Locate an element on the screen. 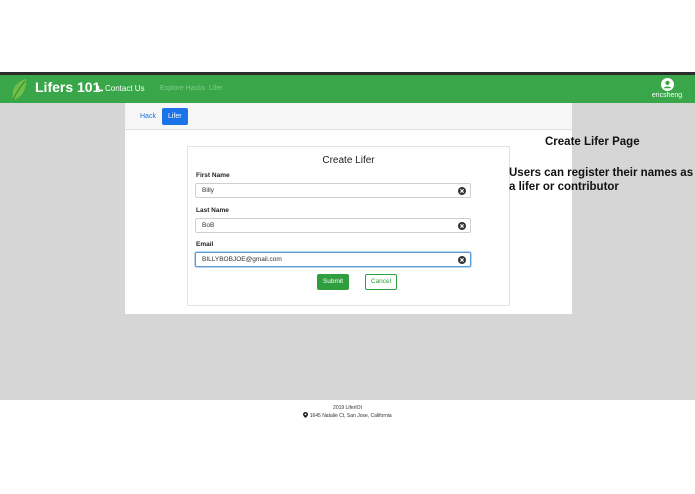 The height and width of the screenshot is (494, 695). first-name-value: Billy is located at coordinates (208, 190).